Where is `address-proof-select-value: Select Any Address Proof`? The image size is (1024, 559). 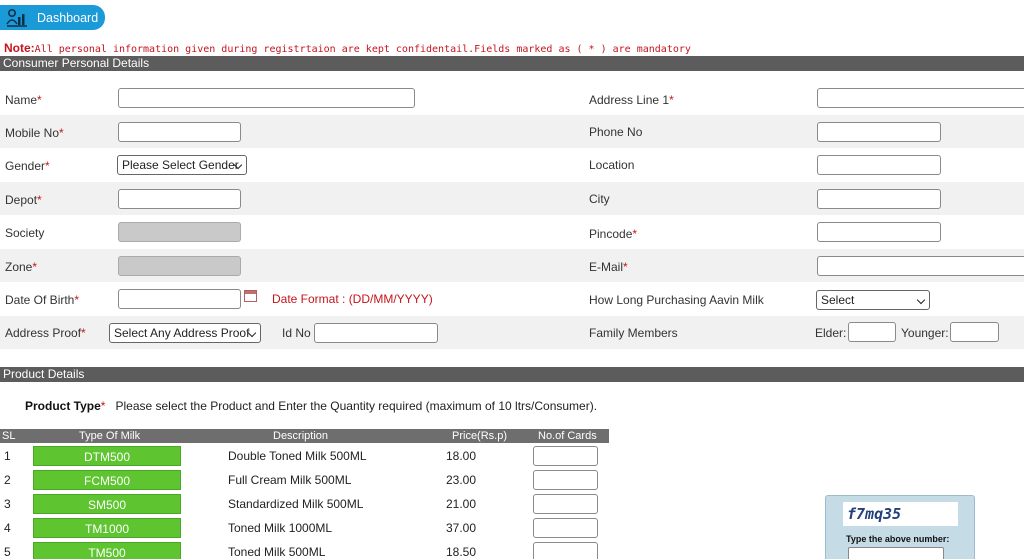 address-proof-select-value: Select Any Address Proof is located at coordinates (182, 333).